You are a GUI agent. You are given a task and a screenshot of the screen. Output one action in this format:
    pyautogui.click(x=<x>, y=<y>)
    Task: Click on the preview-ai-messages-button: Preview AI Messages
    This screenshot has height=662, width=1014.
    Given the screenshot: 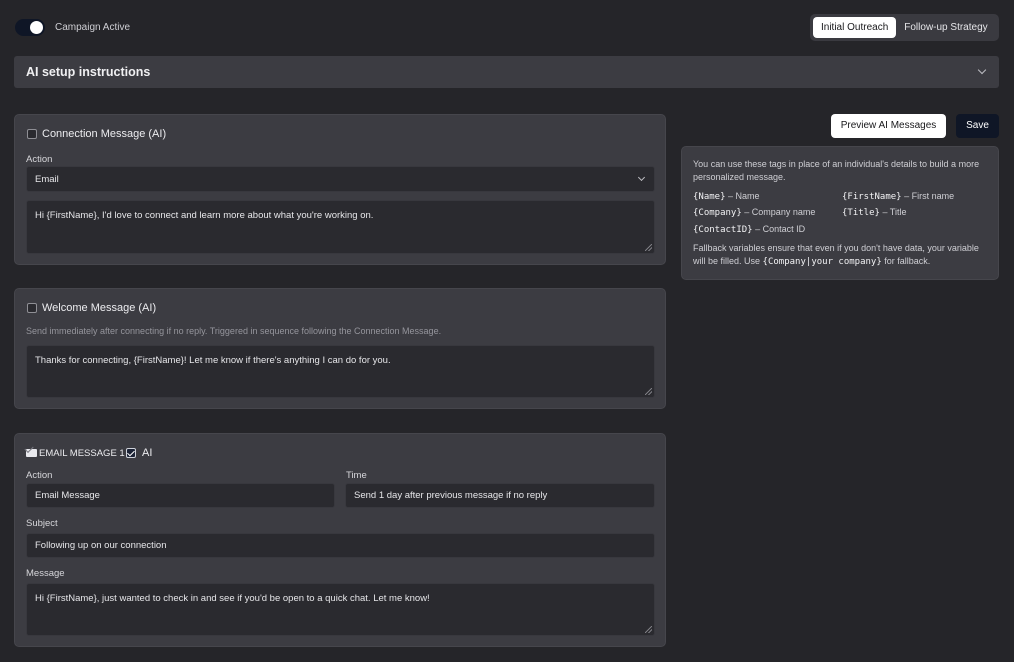 What is the action you would take?
    pyautogui.click(x=888, y=126)
    